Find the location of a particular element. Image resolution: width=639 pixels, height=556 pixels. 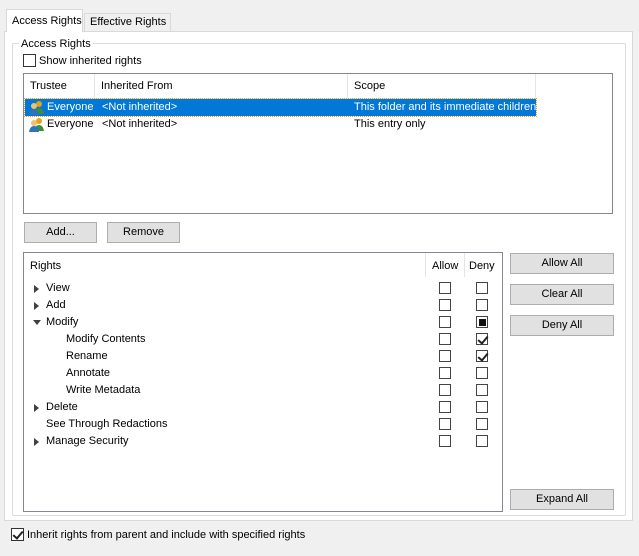

expand-all-button: Expand All is located at coordinates (562, 499).